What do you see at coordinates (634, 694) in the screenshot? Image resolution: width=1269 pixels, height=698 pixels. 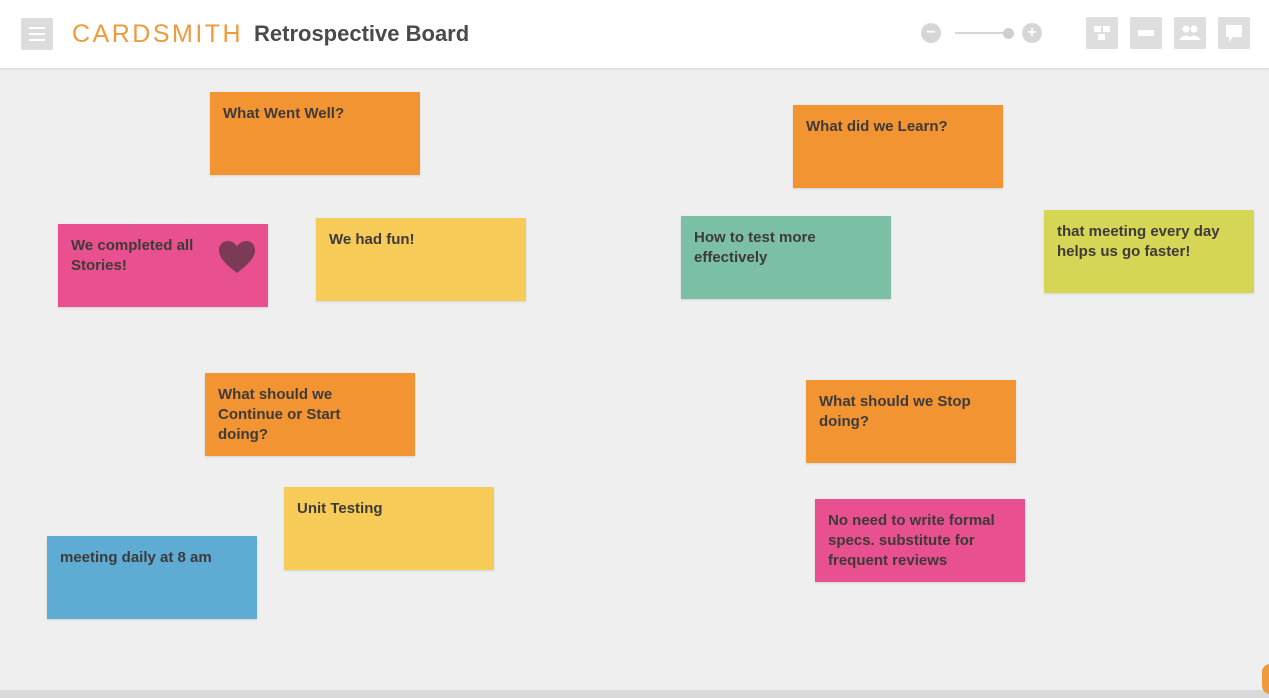 I see `bottom-scrollbar` at bounding box center [634, 694].